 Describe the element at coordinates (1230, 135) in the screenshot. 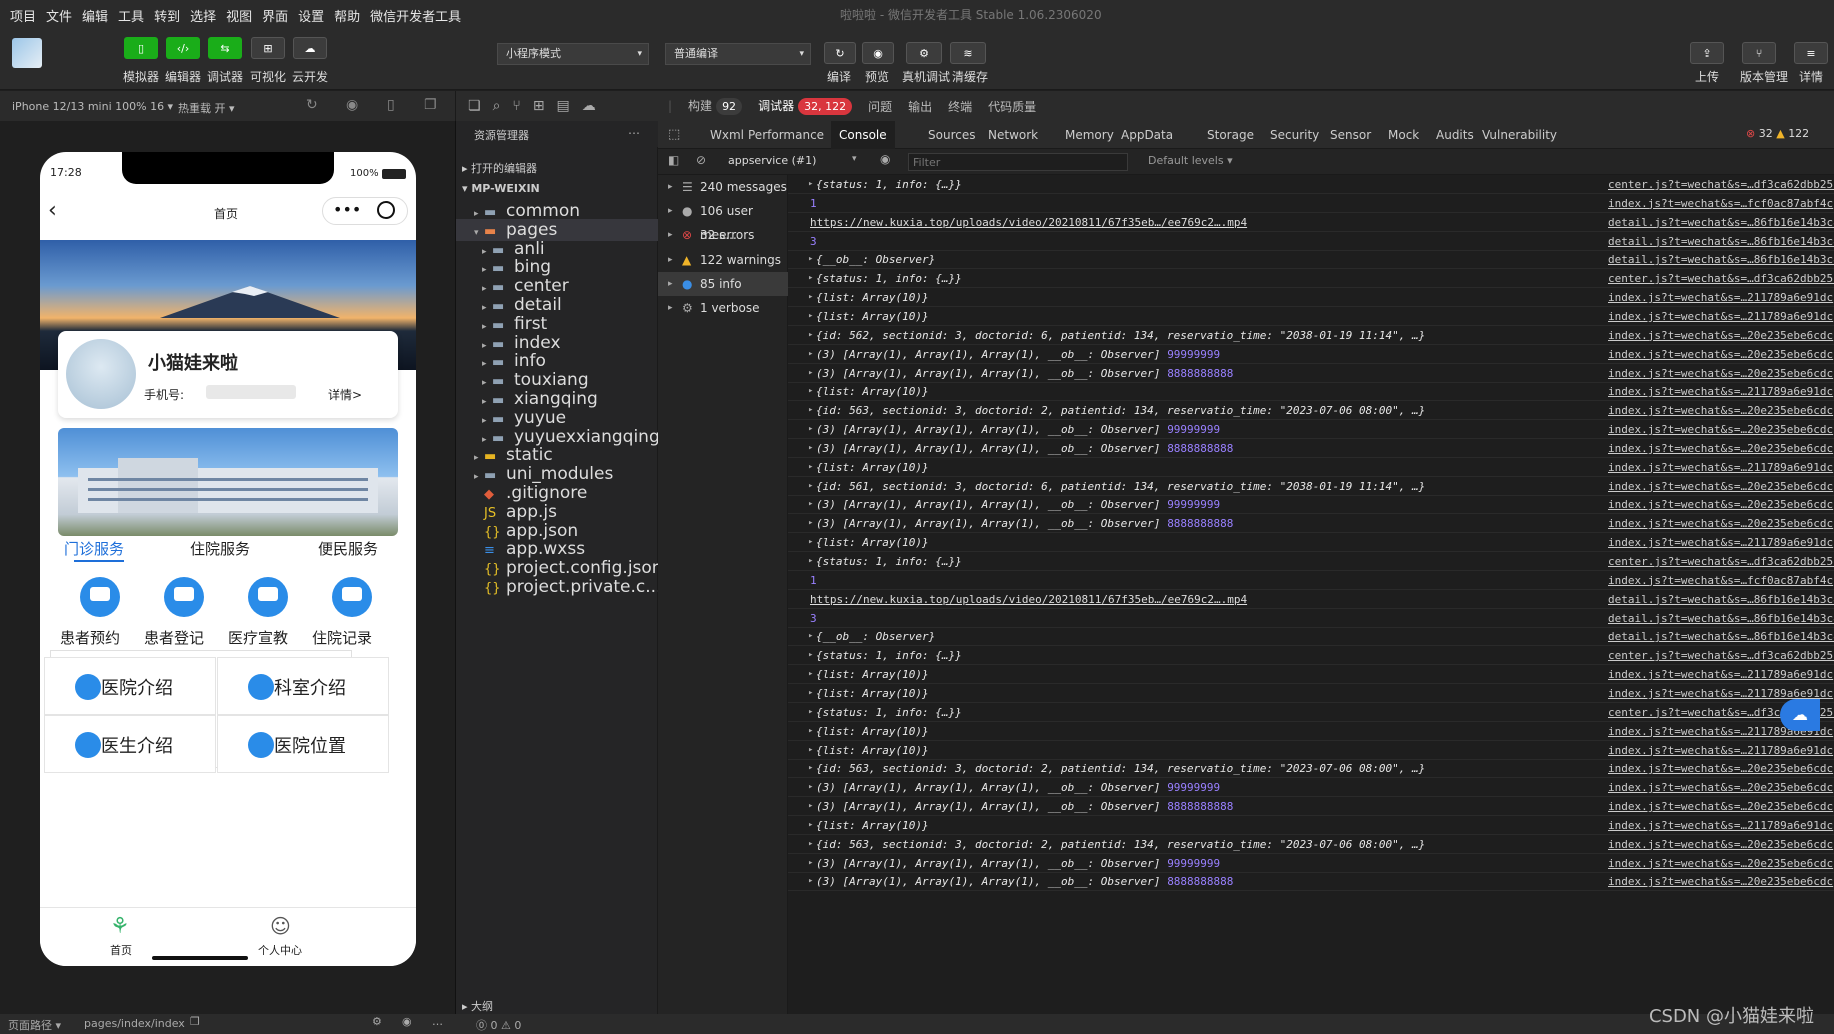

I see `devtools-tab-storage: Storage` at that location.